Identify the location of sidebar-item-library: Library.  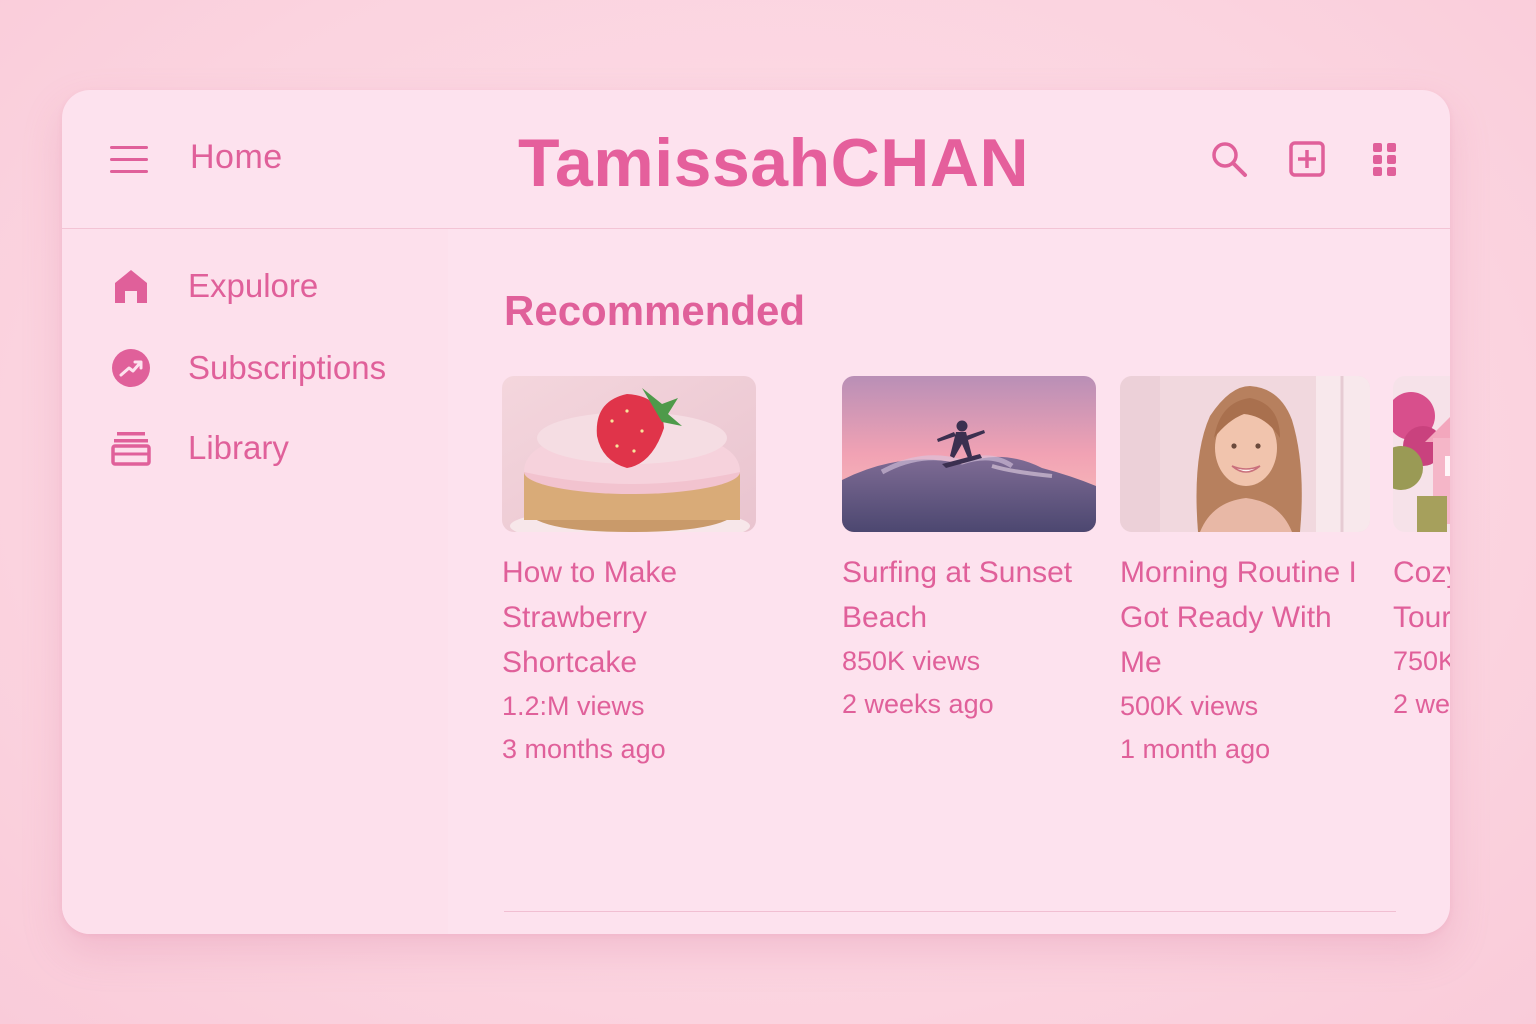
(199, 448).